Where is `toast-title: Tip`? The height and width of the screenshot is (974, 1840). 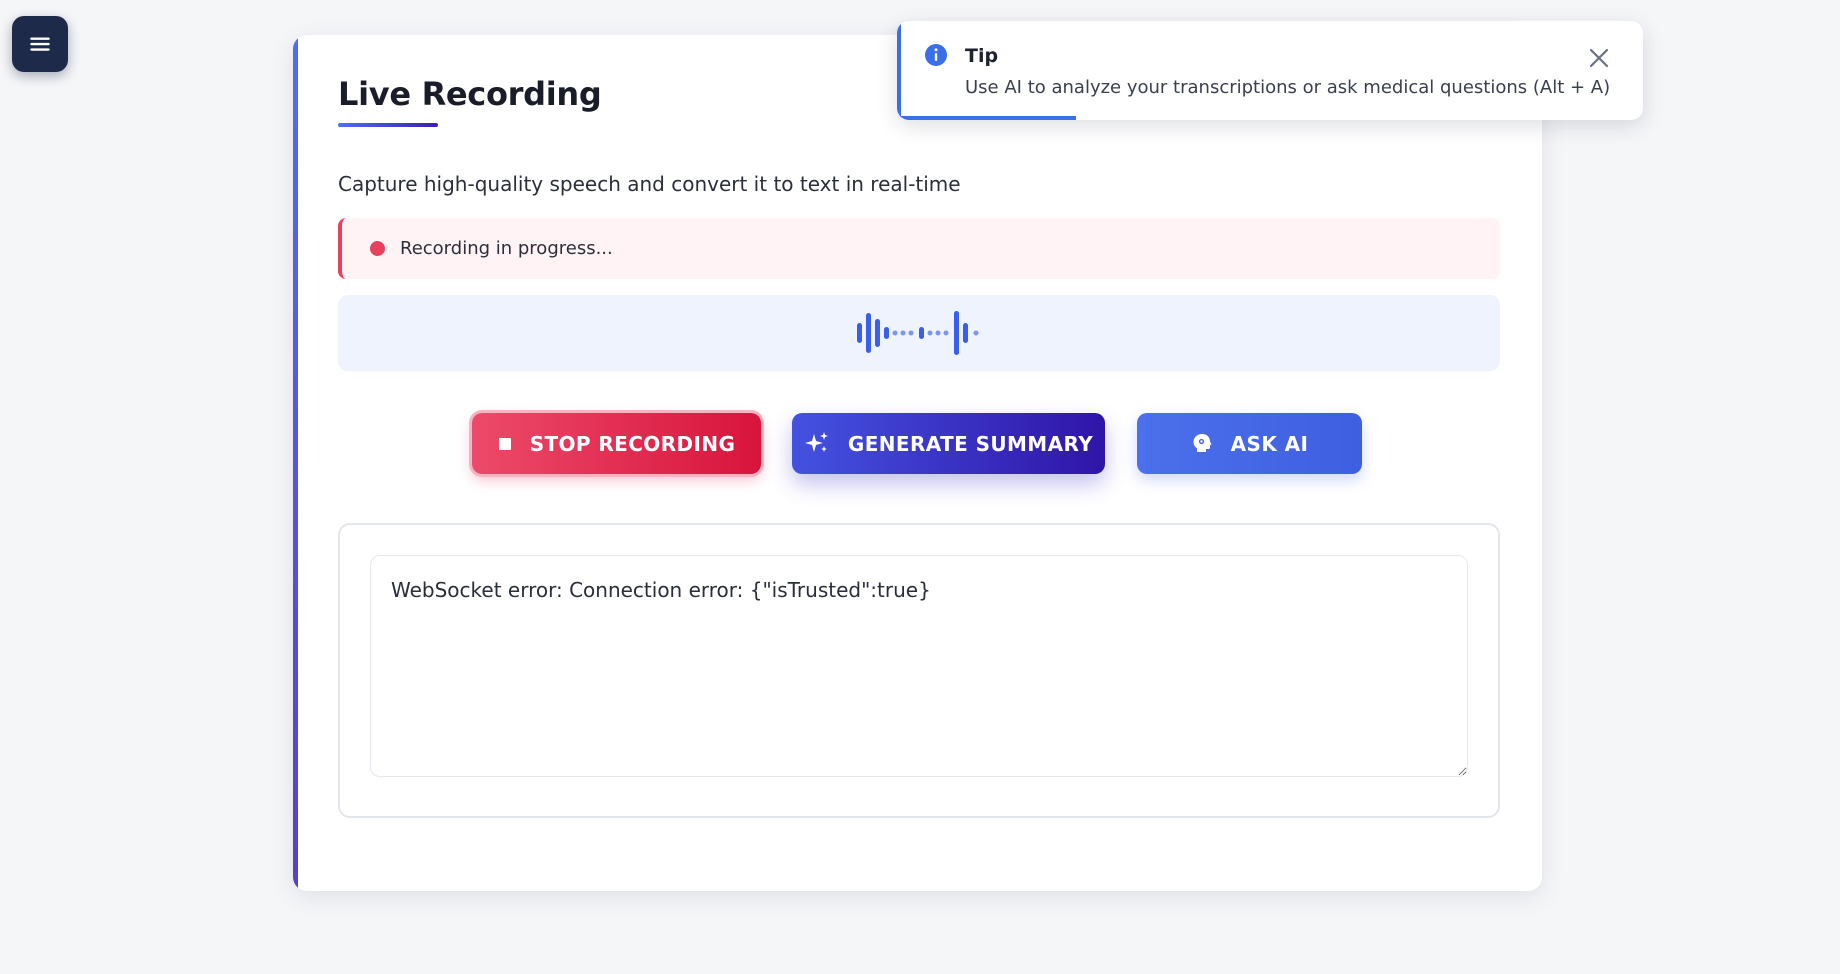 toast-title: Tip is located at coordinates (982, 56).